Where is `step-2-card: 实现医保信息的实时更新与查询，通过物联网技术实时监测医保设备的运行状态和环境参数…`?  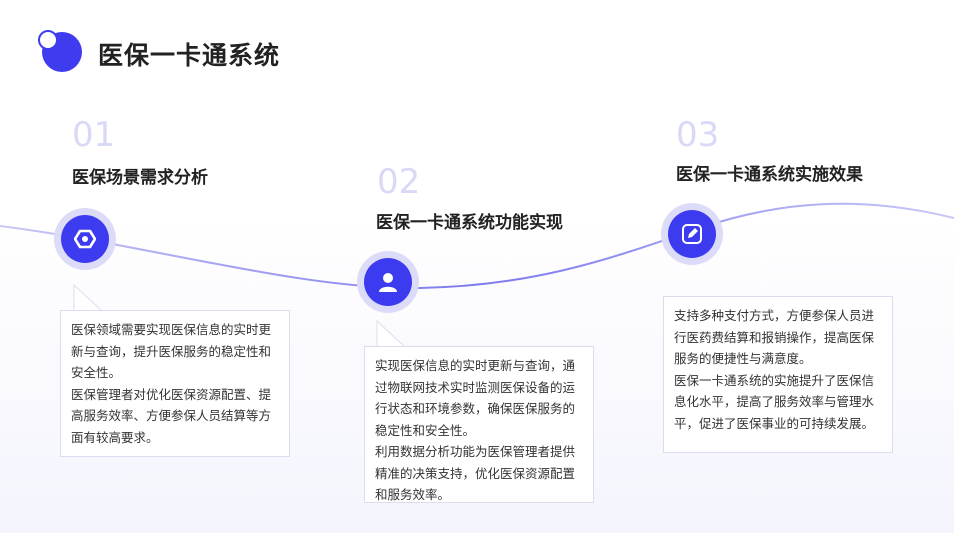
step-2-card: 实现医保信息的实时更新与查询，通过物联网技术实时监测医保设备的运行状态和环境参数… is located at coordinates (479, 424).